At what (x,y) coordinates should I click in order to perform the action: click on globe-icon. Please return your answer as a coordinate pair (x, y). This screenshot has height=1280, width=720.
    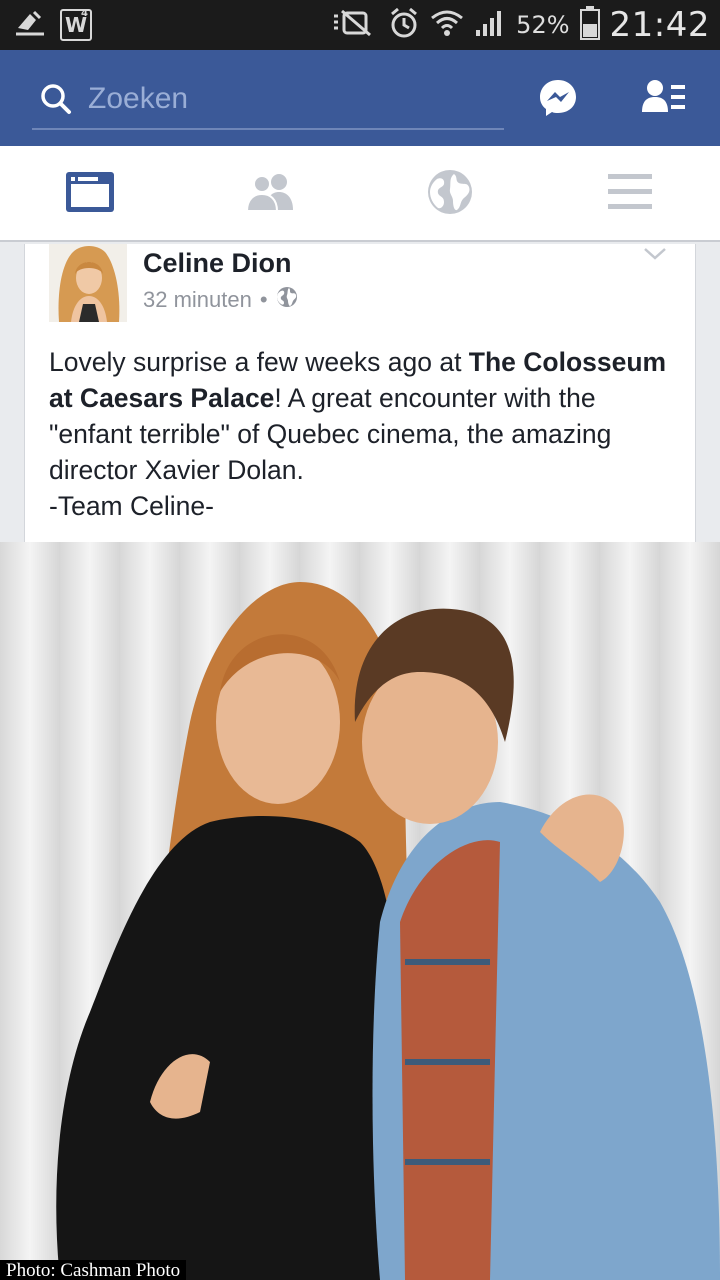
    Looking at the image, I should click on (450, 194).